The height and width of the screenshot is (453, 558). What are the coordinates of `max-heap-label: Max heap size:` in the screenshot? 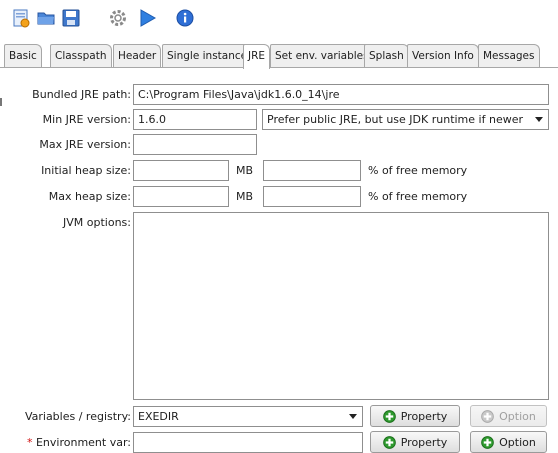 It's located at (89, 196).